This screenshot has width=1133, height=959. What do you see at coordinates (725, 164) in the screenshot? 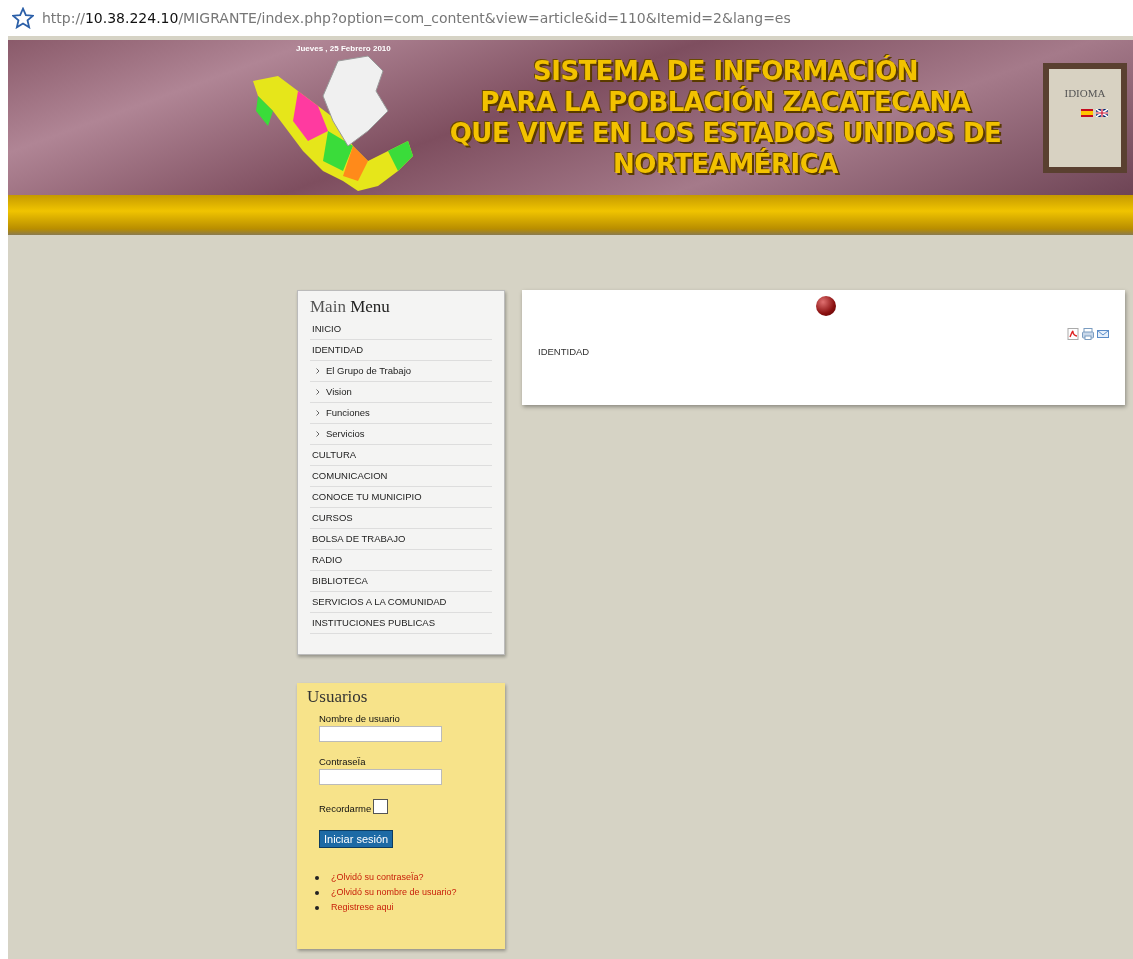
I see `site-title-line: NORTEAMÉRICA` at bounding box center [725, 164].